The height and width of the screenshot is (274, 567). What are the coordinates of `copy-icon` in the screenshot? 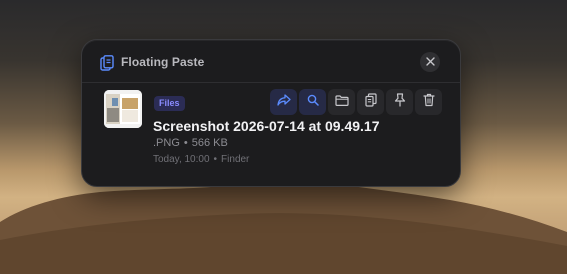 It's located at (370, 102).